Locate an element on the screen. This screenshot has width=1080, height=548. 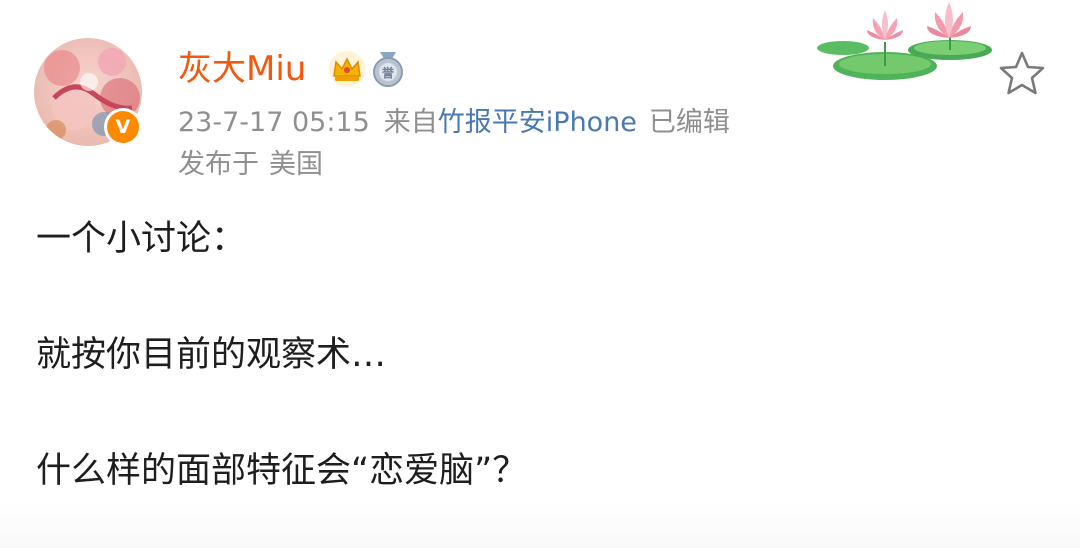
medal-icon: 誉 is located at coordinates (388, 69).